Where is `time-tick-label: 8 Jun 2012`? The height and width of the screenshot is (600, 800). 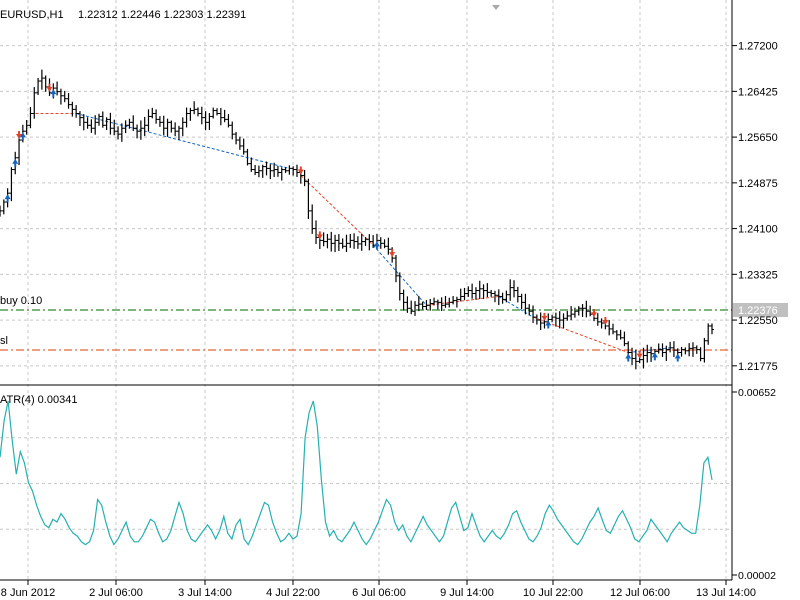
time-tick-label: 8 Jun 2012 is located at coordinates (28, 593).